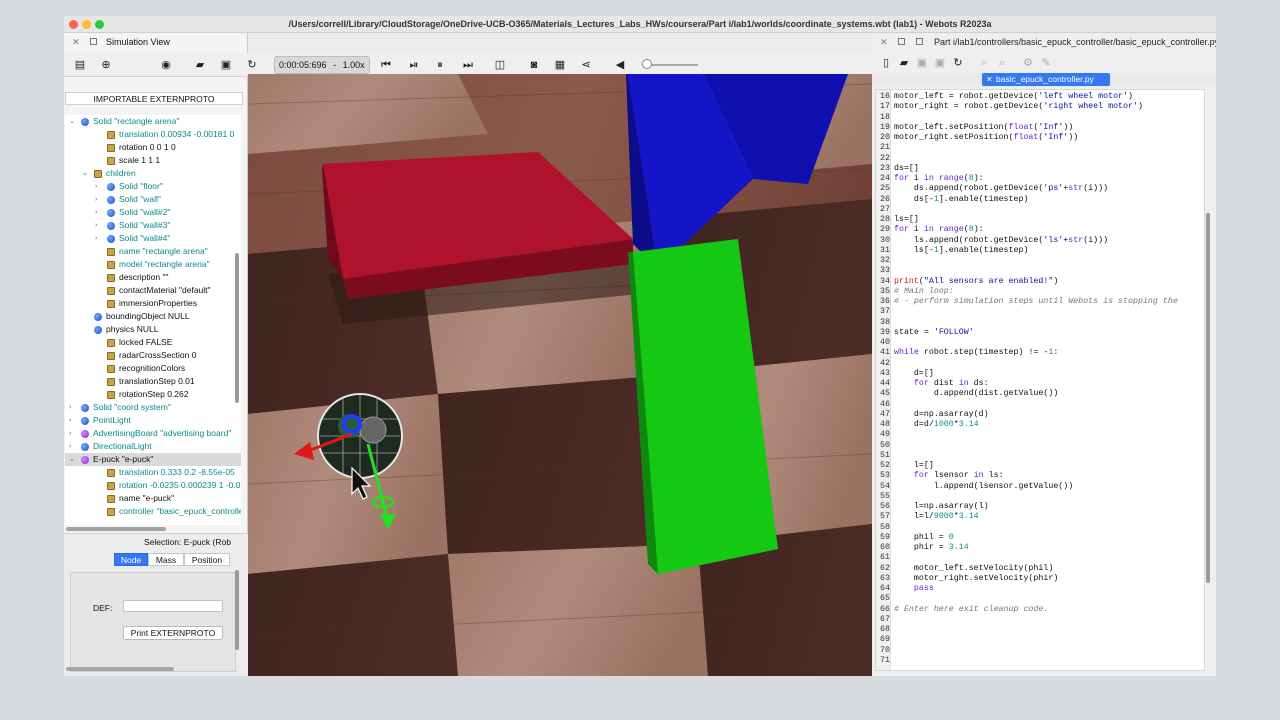 This screenshot has width=1280, height=720. What do you see at coordinates (1001, 240) in the screenshot?
I see `code-line: ls.append(robot.getDevice('ls'+str(i)))` at bounding box center [1001, 240].